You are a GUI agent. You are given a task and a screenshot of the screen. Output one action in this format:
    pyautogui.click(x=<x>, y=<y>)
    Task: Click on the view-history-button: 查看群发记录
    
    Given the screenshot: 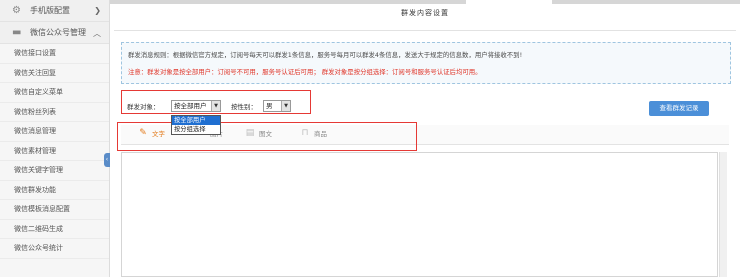 What is the action you would take?
    pyautogui.click(x=679, y=108)
    